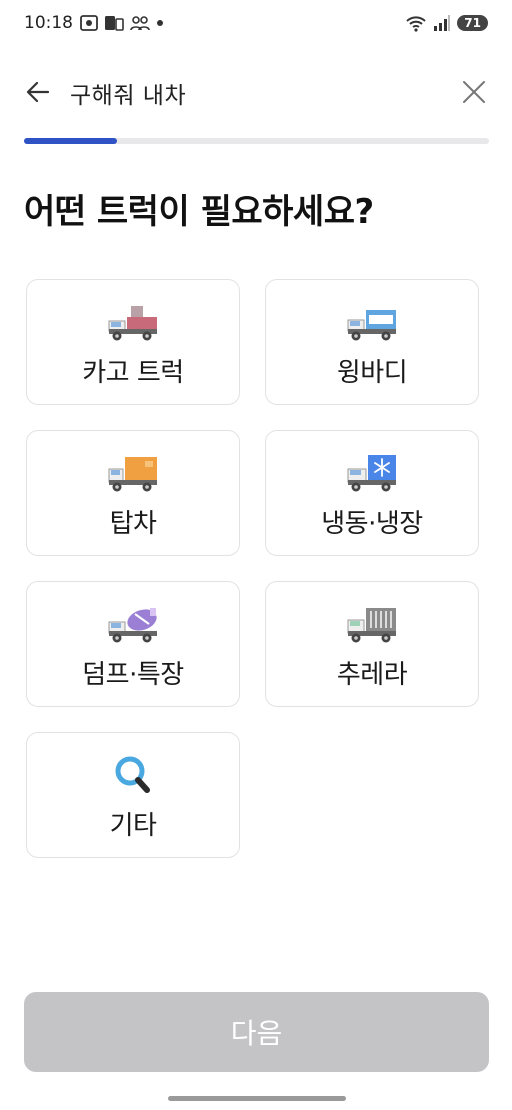 Image resolution: width=512 pixels, height=1110 pixels. What do you see at coordinates (372, 644) in the screenshot?
I see `option-trailer: 추레라` at bounding box center [372, 644].